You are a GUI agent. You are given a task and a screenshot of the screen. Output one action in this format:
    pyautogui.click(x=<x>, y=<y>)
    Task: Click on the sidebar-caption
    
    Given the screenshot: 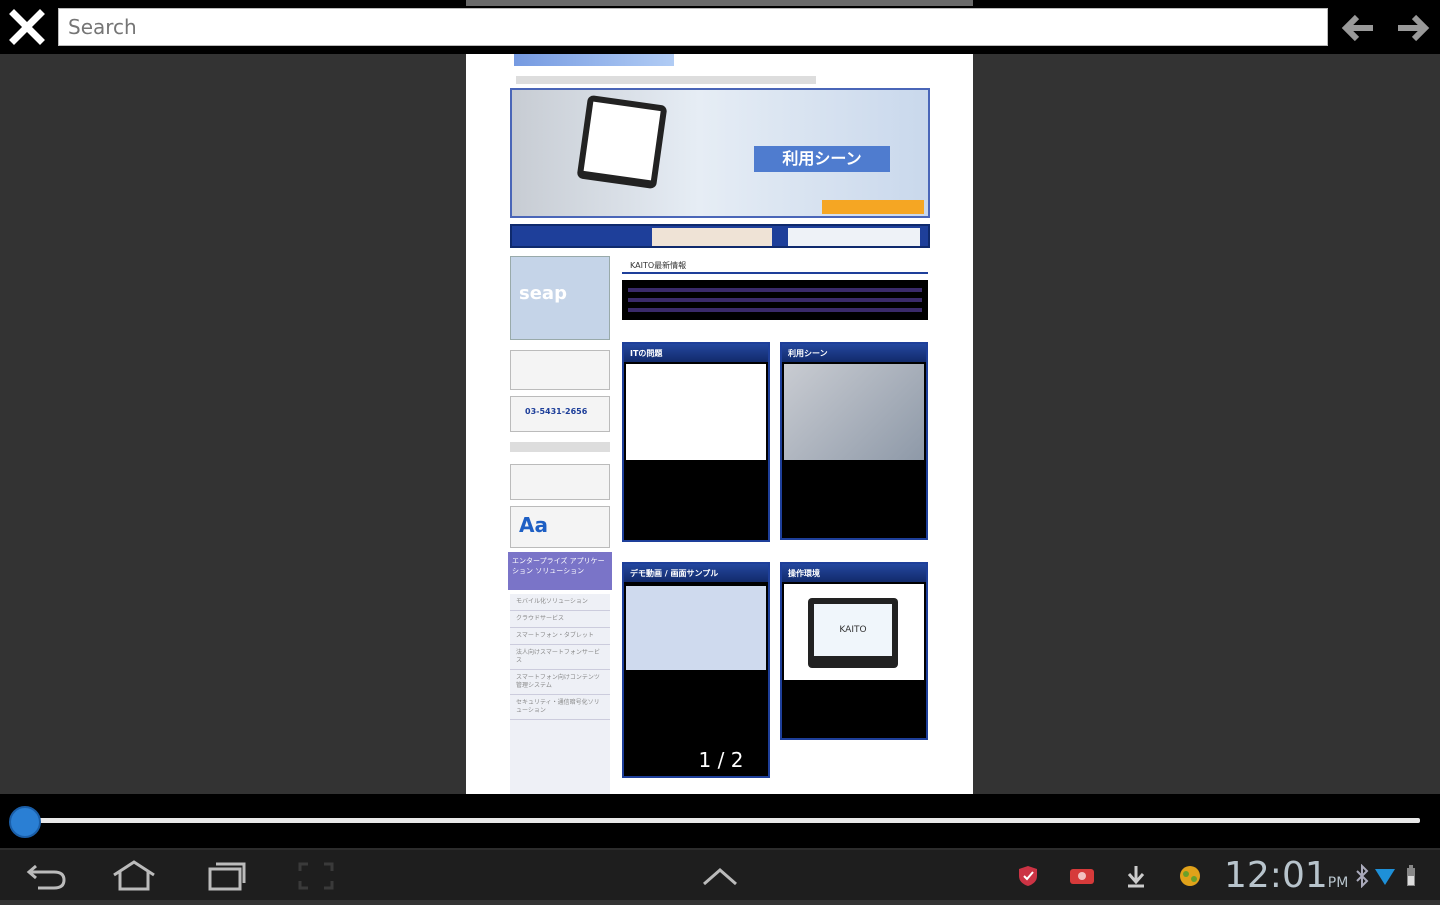 What is the action you would take?
    pyautogui.click(x=560, y=447)
    